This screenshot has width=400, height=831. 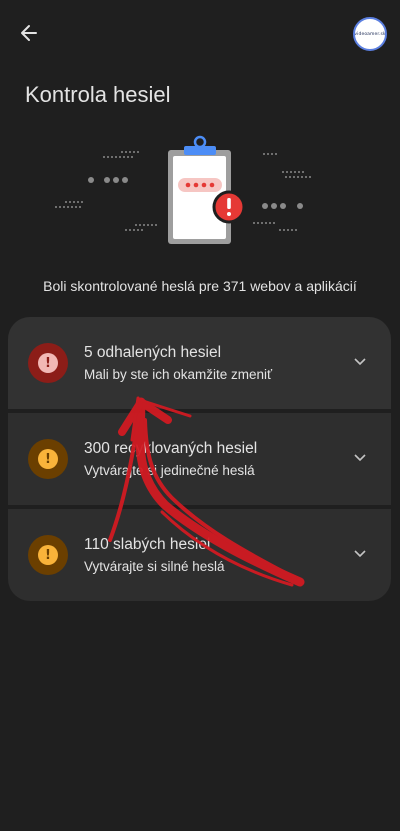 I want to click on password-checkup-illustration, so click(x=183, y=189).